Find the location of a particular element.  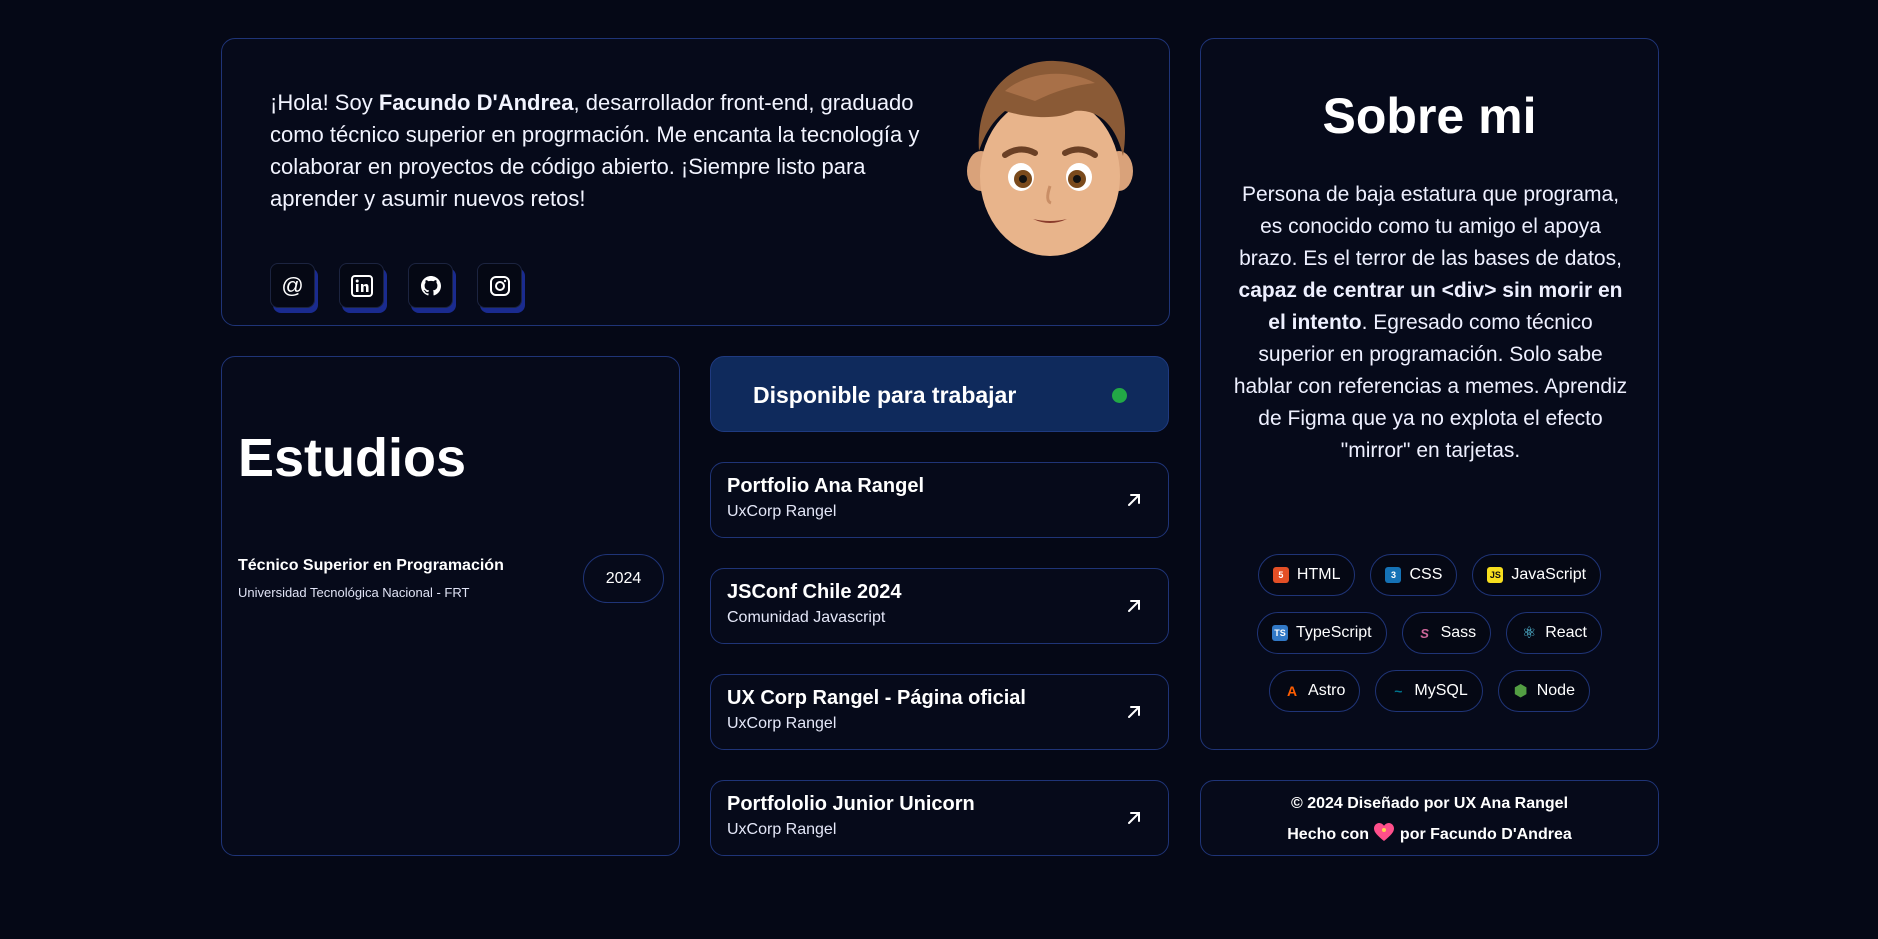

footer-made-with-suffix: por Facundo D'Andrea is located at coordinates (1483, 834).